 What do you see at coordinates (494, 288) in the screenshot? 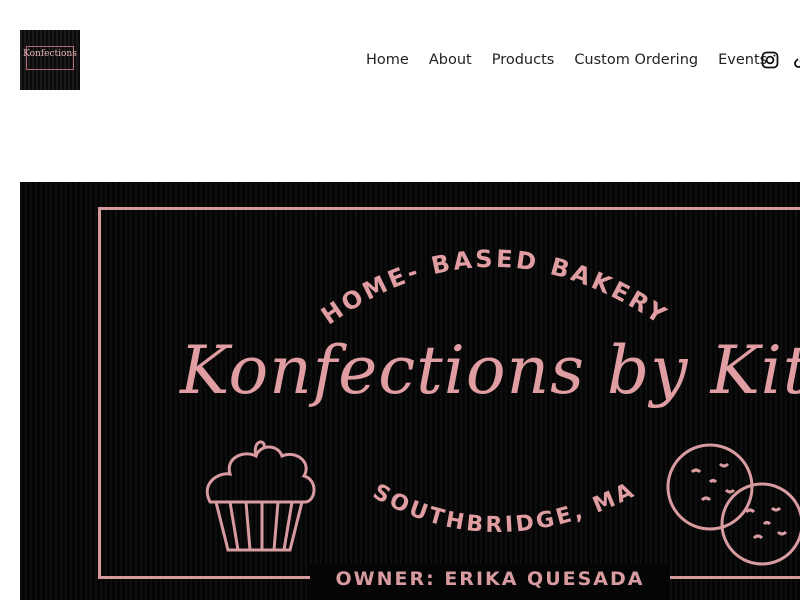
I see `top-arc-text: HOME- BASED BAKERY` at bounding box center [494, 288].